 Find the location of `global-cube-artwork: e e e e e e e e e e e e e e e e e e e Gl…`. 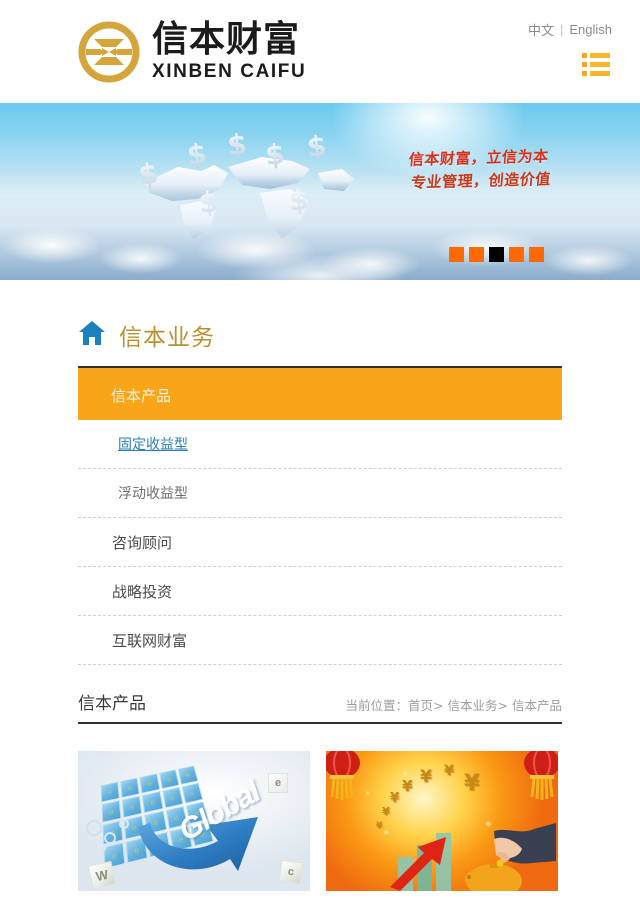

global-cube-artwork: e e e e e e e e e e e e e e e e e e e Gl… is located at coordinates (194, 821).